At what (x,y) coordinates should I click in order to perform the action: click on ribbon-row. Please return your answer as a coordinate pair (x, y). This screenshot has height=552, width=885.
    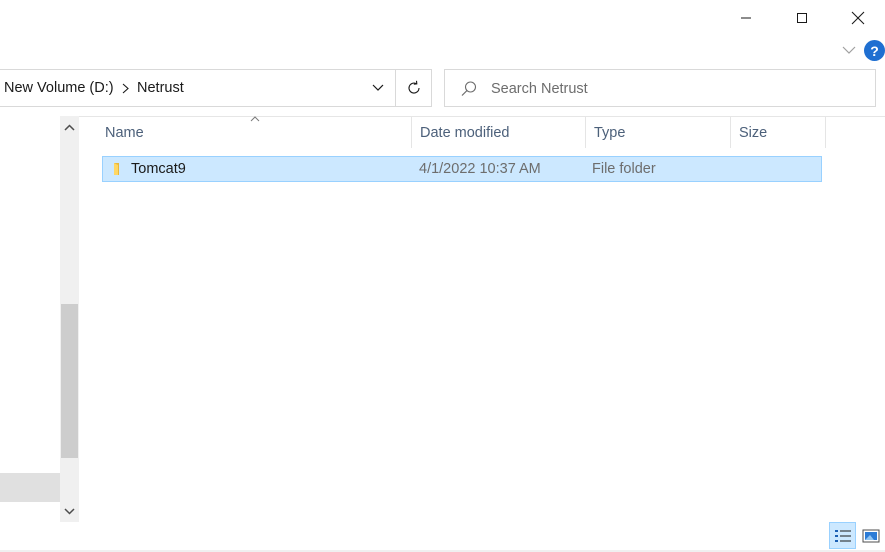
    Looking at the image, I should click on (442, 50).